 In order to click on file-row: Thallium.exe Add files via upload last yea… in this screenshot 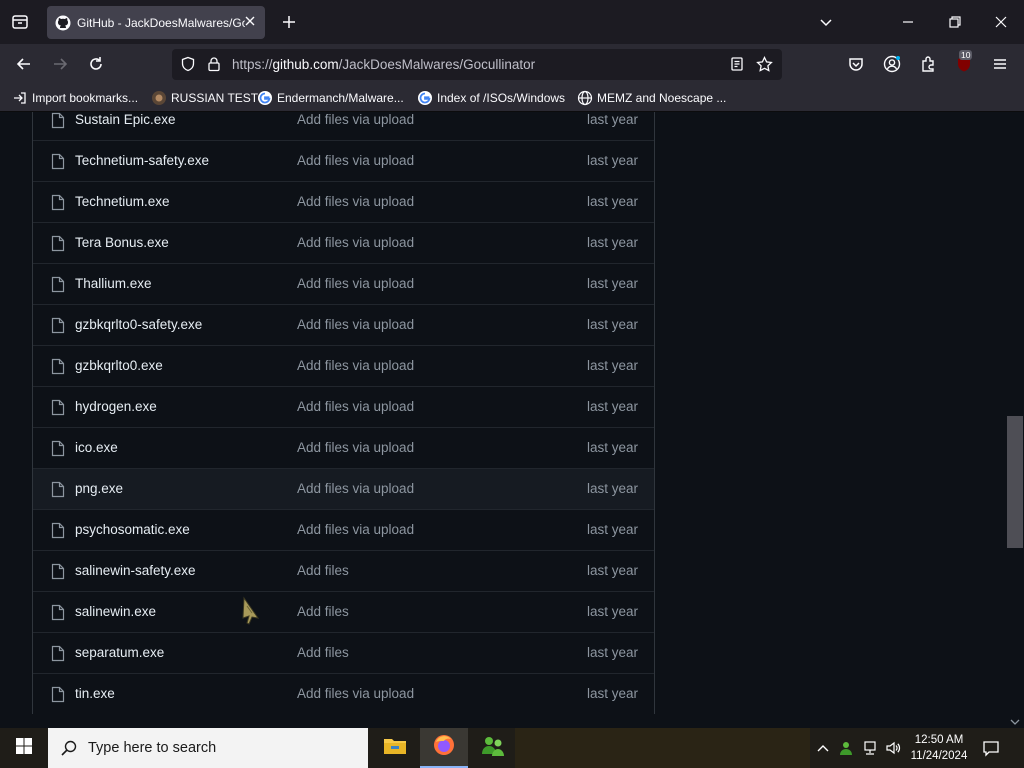, I will do `click(343, 283)`.